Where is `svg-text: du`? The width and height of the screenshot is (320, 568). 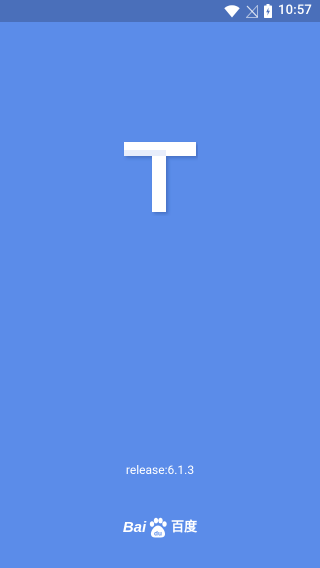
svg-text: du is located at coordinates (158, 534).